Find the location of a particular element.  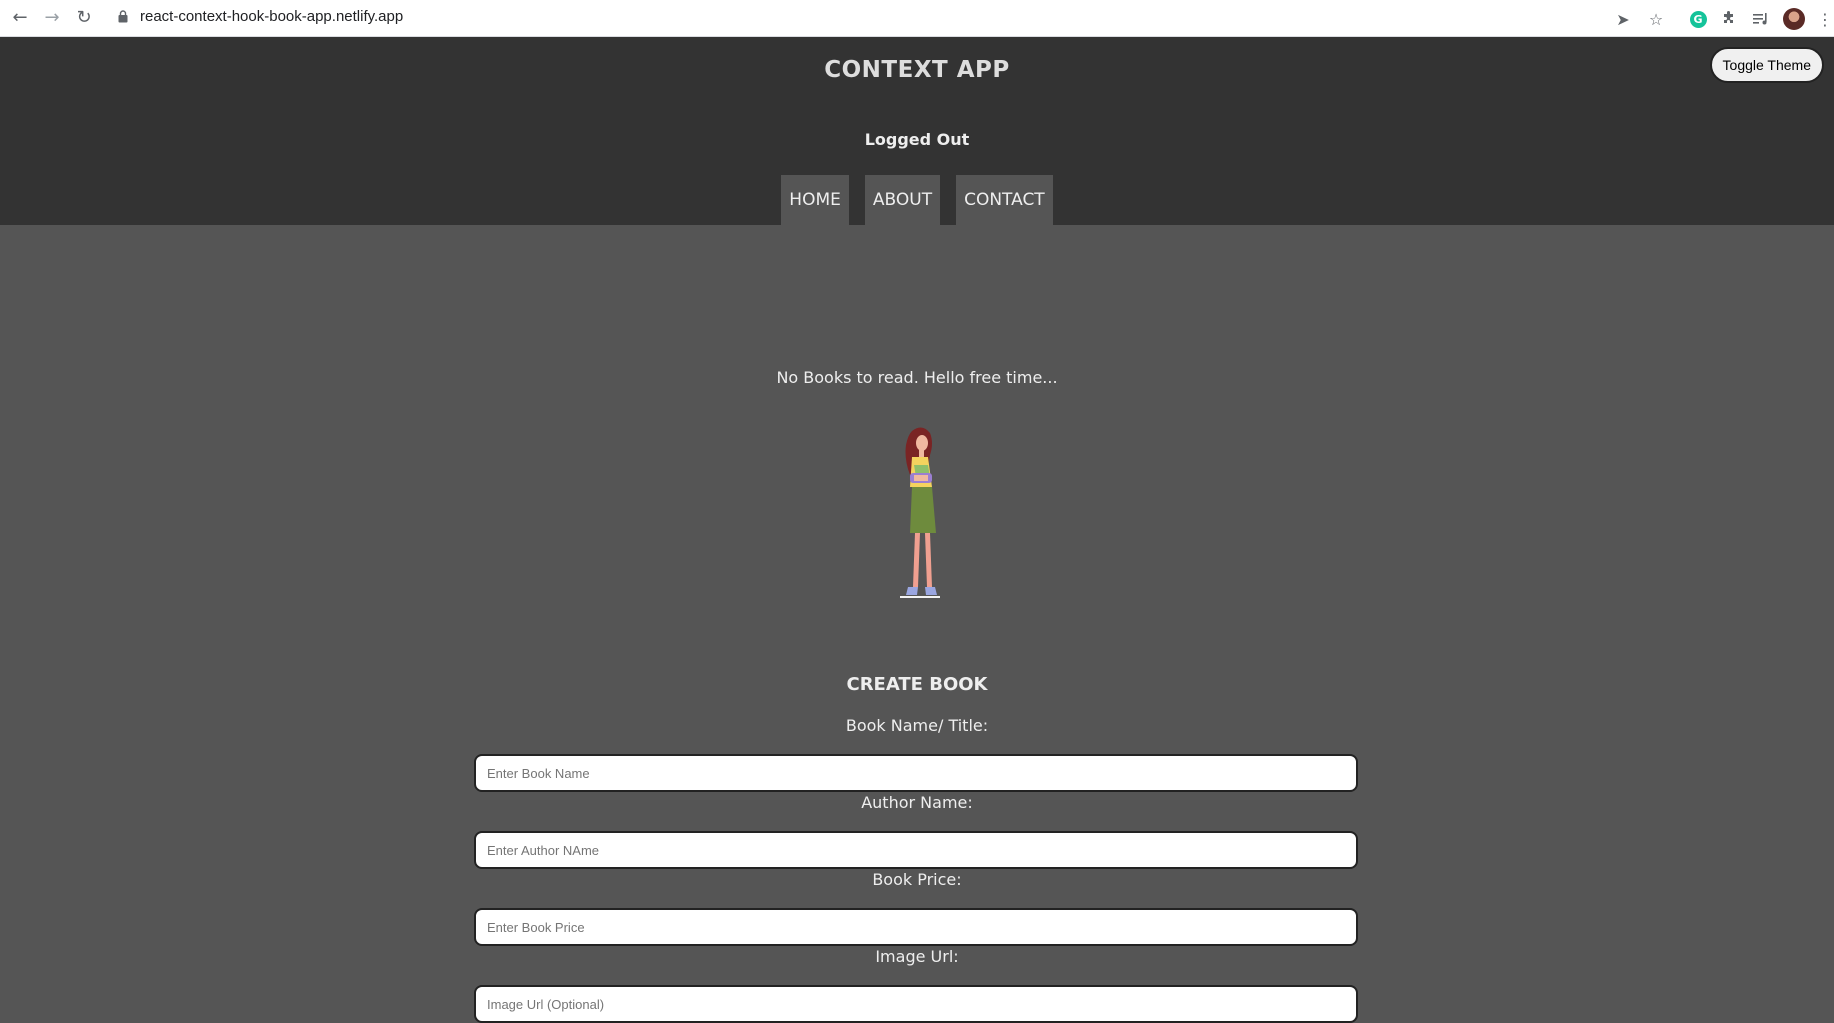

auth-status: Logged Out is located at coordinates (917, 139).